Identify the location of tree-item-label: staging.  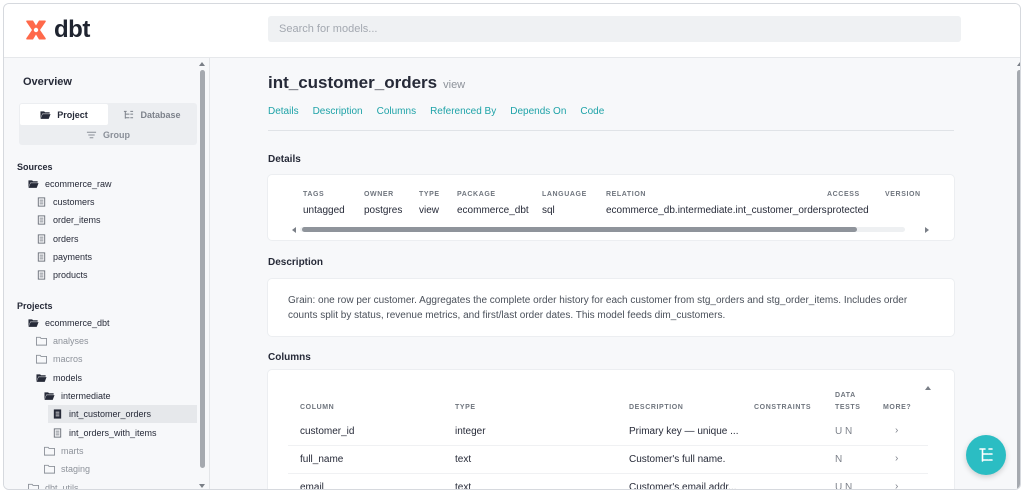
(76, 469).